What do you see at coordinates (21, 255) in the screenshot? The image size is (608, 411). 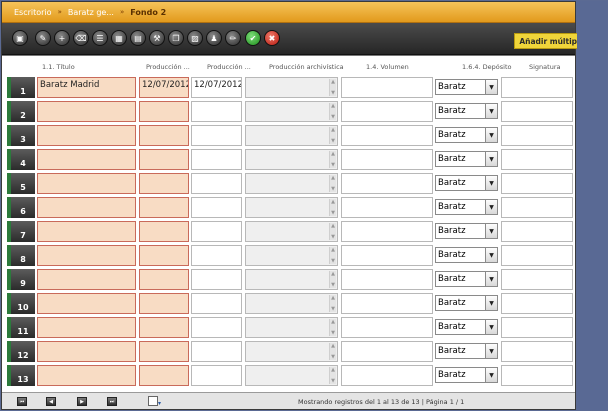 I see `row-number: 8` at bounding box center [21, 255].